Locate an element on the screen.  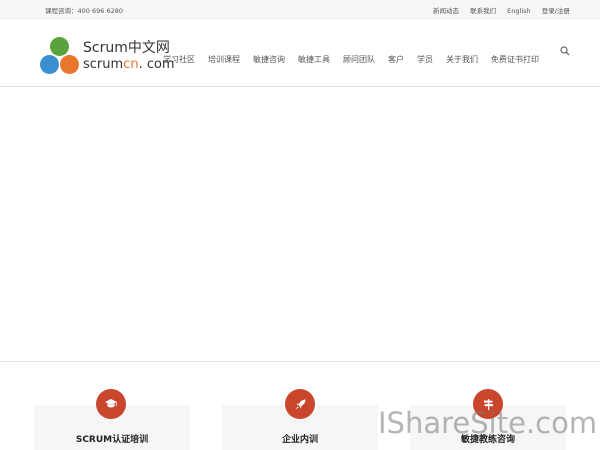
rocket-icon is located at coordinates (300, 404).